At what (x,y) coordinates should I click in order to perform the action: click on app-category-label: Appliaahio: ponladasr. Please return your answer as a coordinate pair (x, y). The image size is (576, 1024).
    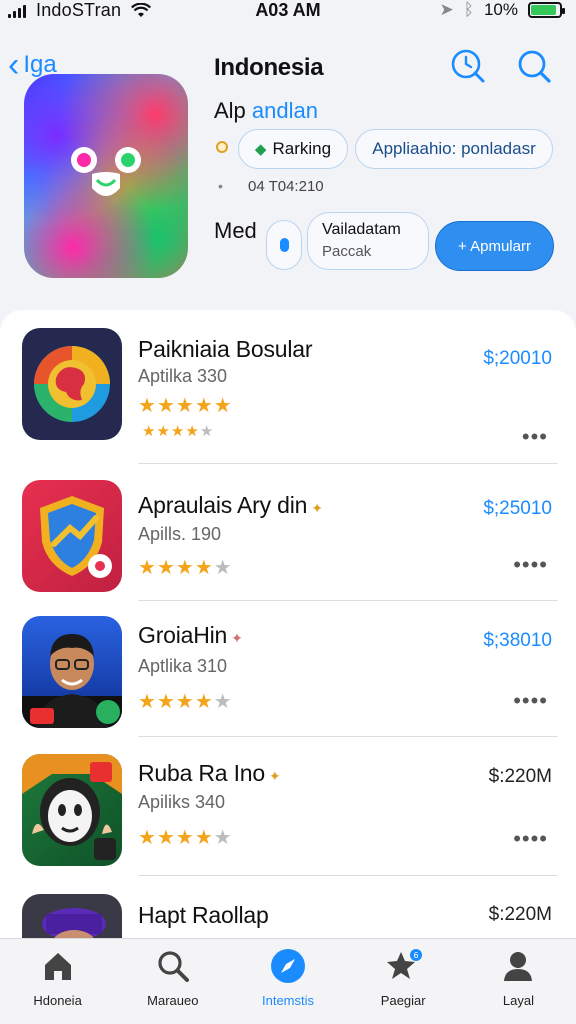
    Looking at the image, I should click on (454, 148).